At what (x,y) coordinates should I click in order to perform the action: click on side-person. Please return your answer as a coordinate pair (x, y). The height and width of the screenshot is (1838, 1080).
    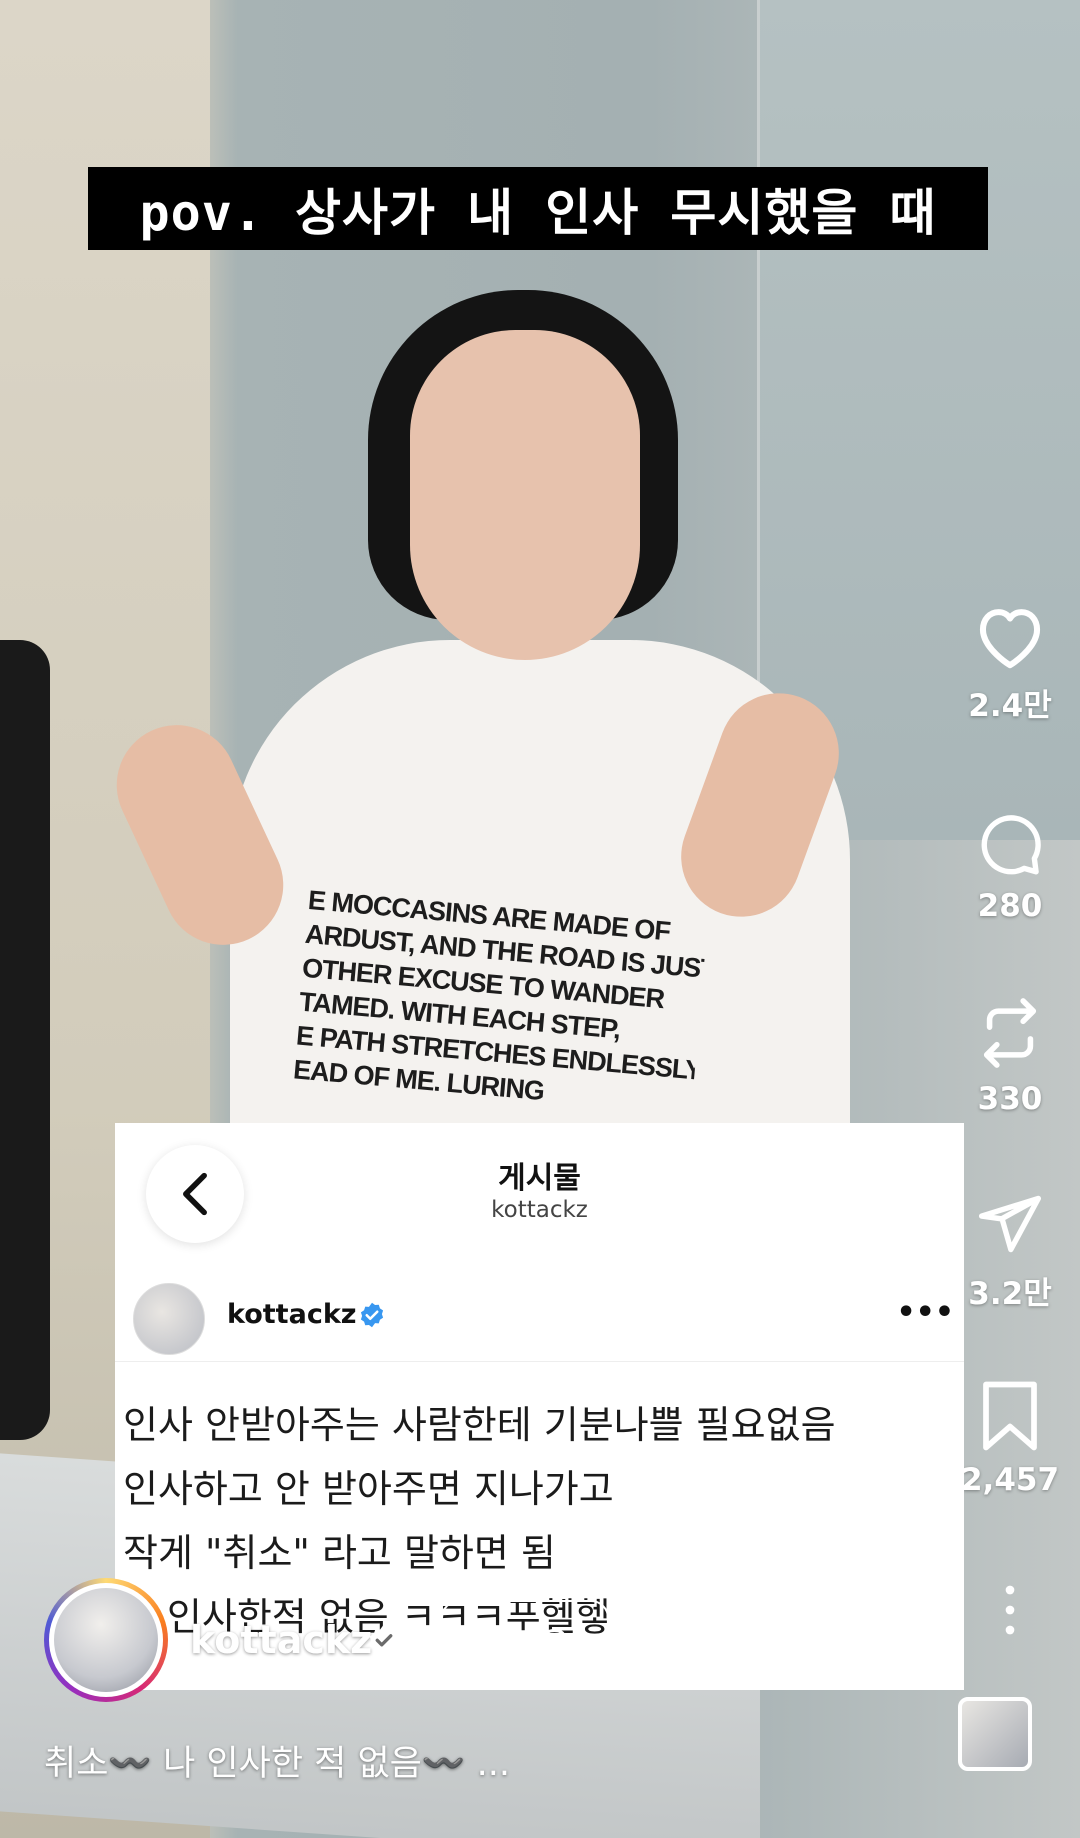
    Looking at the image, I should click on (25, 1040).